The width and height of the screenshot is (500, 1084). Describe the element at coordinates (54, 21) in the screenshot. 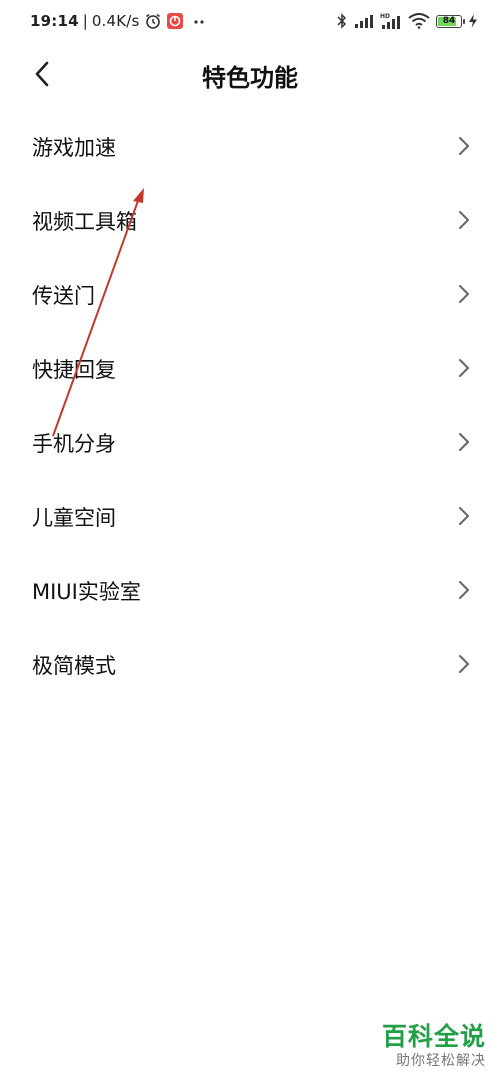

I see `status-time: 19:14` at that location.